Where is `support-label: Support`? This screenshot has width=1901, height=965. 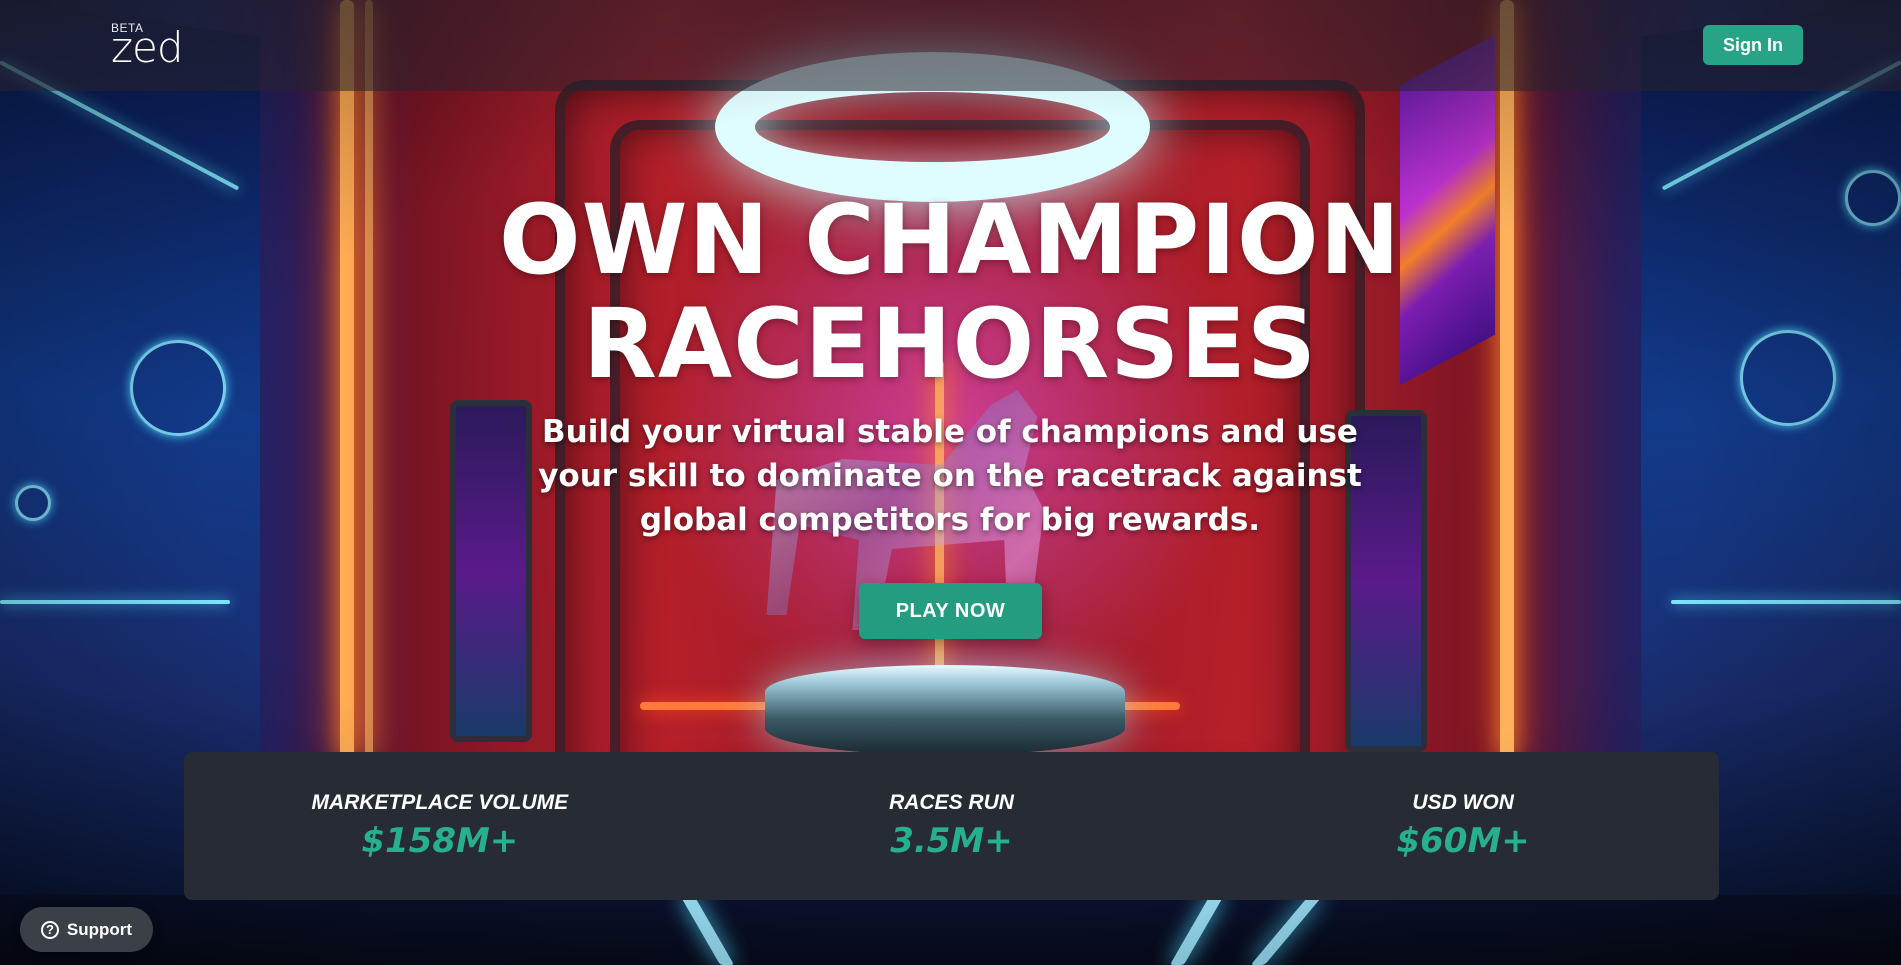 support-label: Support is located at coordinates (99, 929).